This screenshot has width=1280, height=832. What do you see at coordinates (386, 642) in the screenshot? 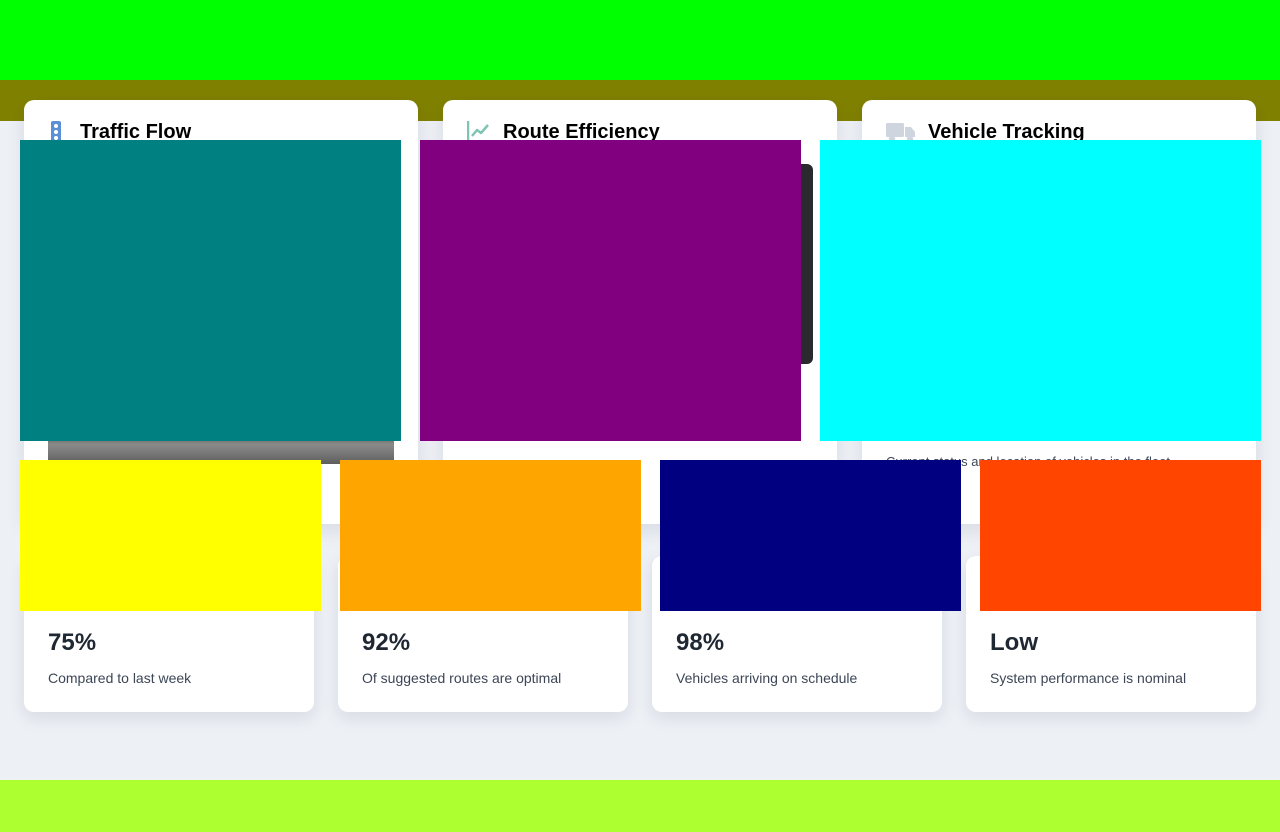
I see `stat-value: 92%` at bounding box center [386, 642].